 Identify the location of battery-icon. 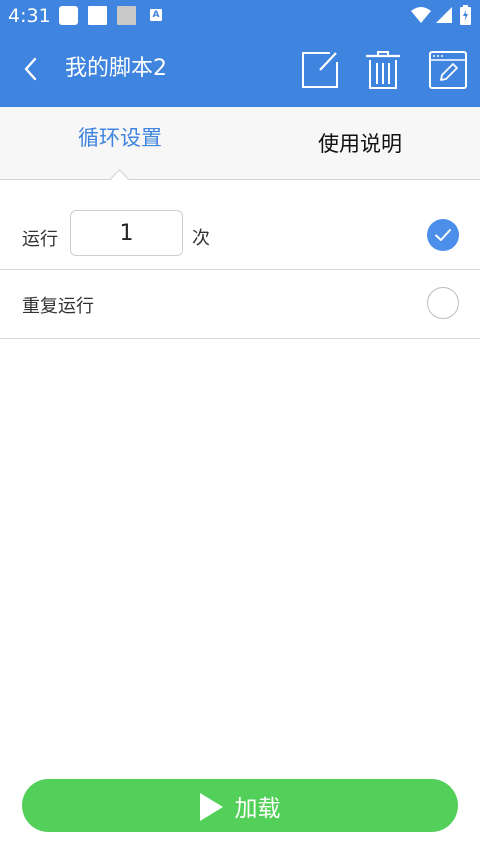
(465, 15).